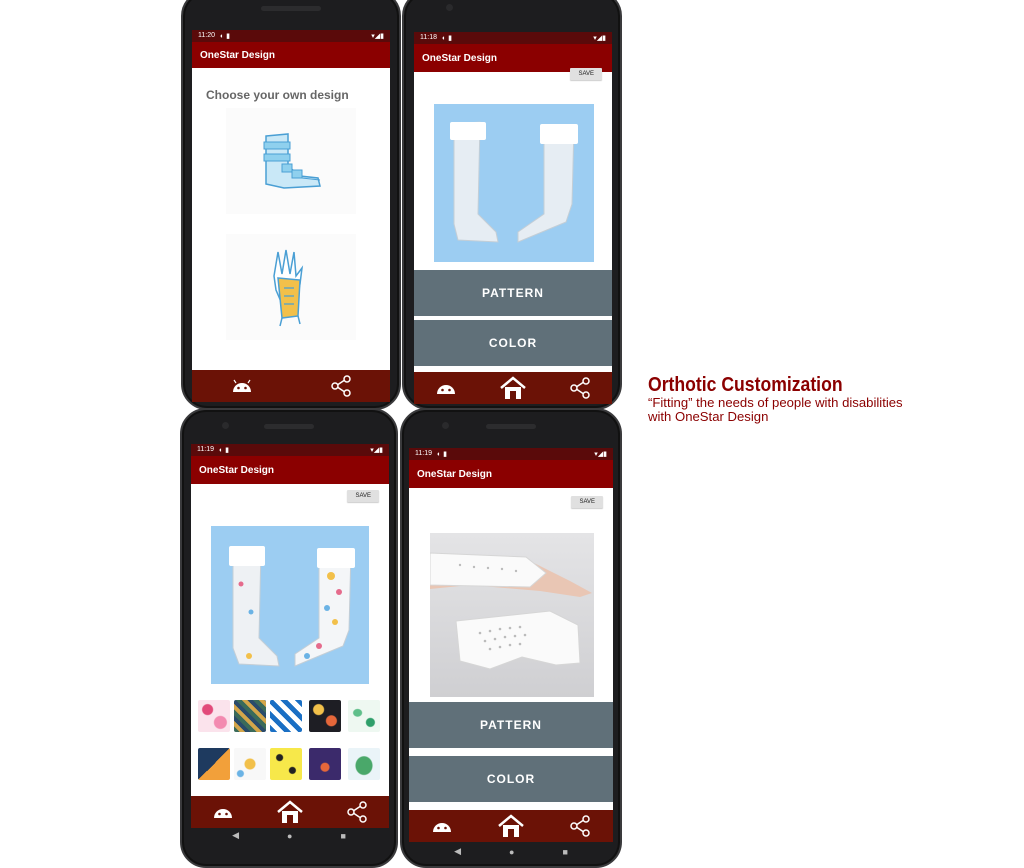 The height and width of the screenshot is (868, 1024). I want to click on status-time: 11:20, so click(206, 35).